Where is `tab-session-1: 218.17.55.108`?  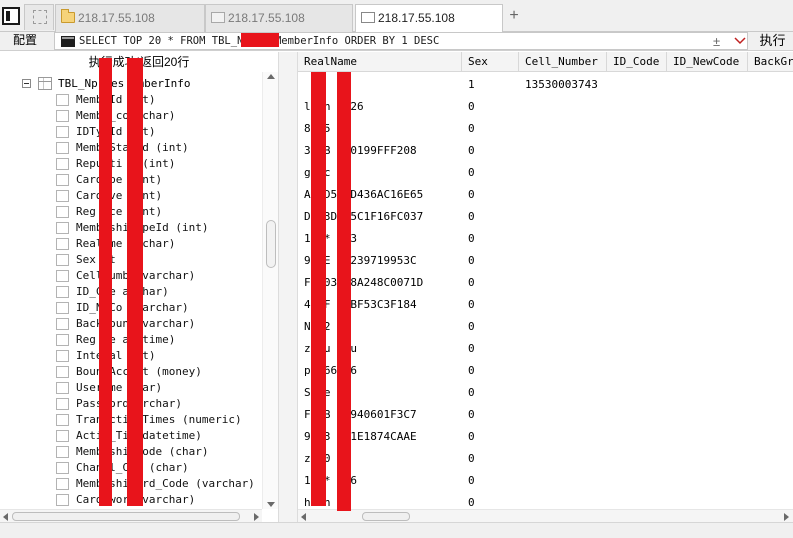 tab-session-1: 218.17.55.108 is located at coordinates (130, 18).